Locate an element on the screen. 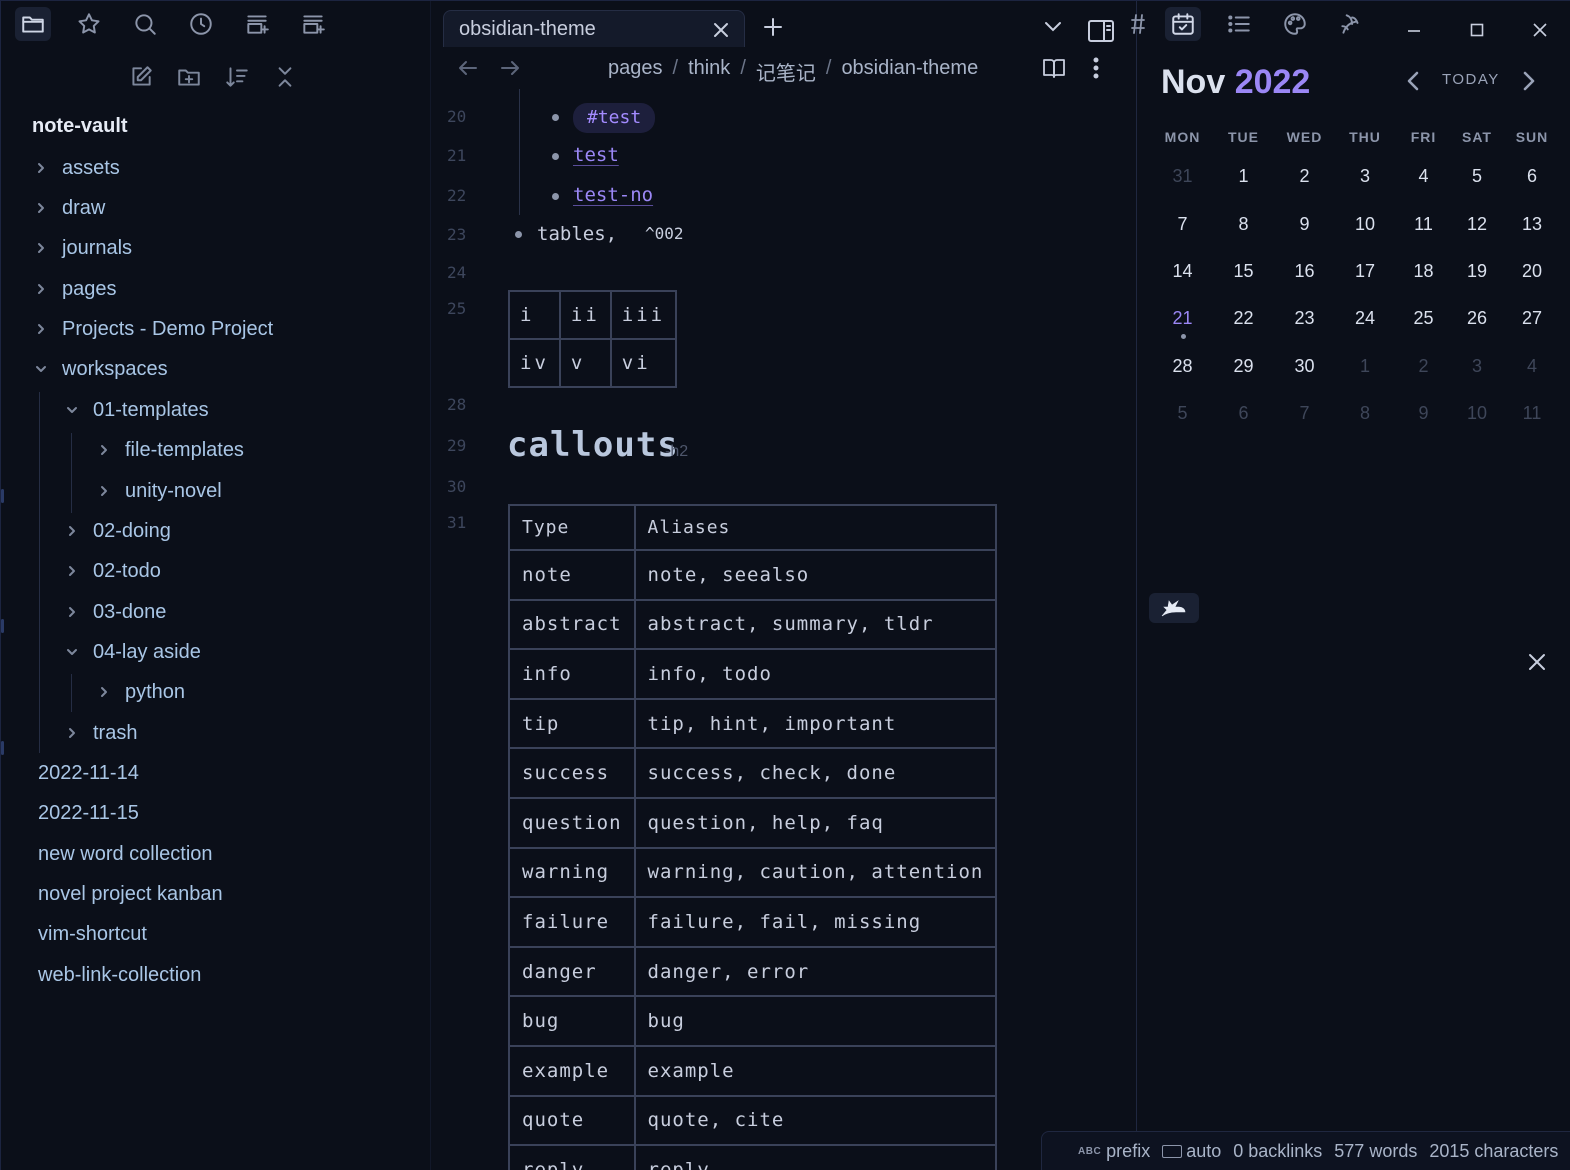 The image size is (1570, 1170). table-cell: i is located at coordinates (534, 315).